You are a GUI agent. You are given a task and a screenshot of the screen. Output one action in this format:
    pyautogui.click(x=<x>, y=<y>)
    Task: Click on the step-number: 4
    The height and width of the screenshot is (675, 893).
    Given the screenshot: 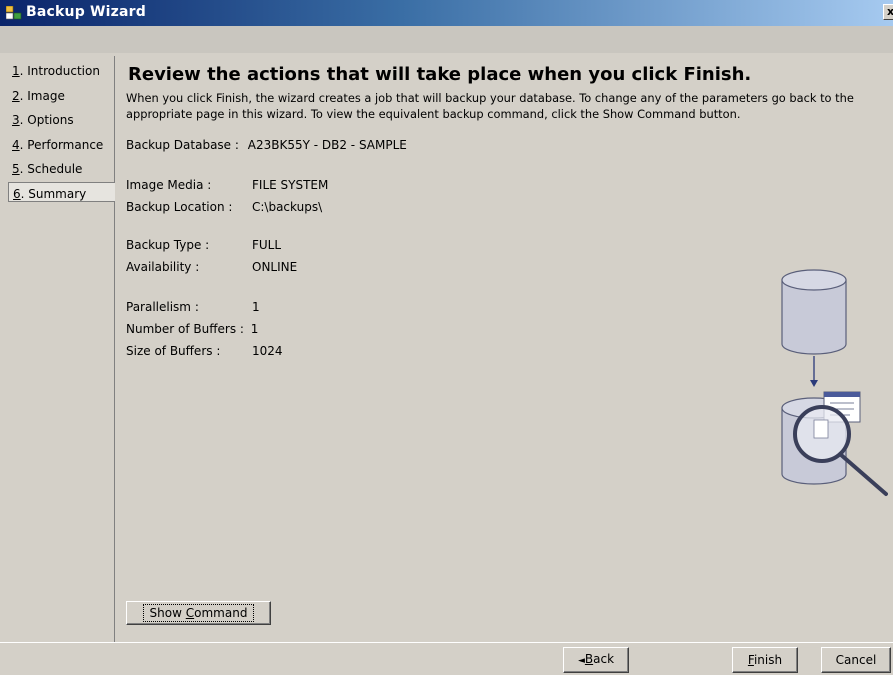 What is the action you would take?
    pyautogui.click(x=16, y=145)
    